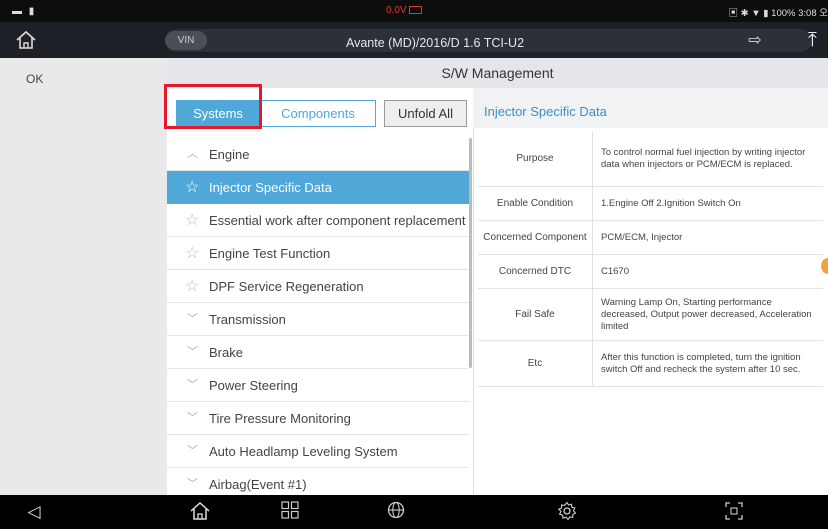 This screenshot has width=828, height=529. I want to click on list-item-injector-specific-data: ☆ Injector Specific Data, so click(318, 187).